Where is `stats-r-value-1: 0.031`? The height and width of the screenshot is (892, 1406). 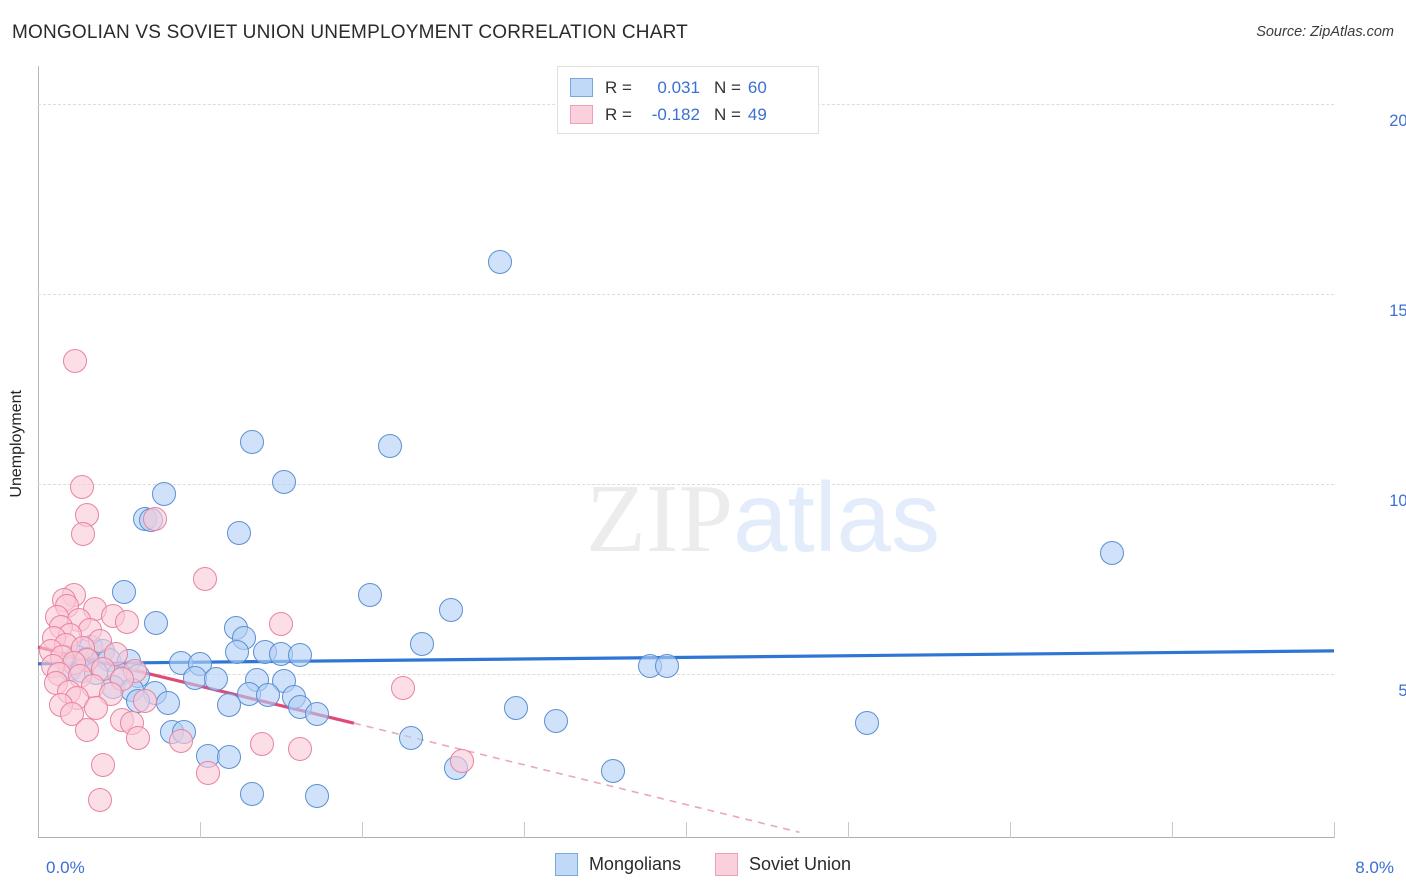
stats-r-value-1: 0.031 is located at coordinates (678, 87).